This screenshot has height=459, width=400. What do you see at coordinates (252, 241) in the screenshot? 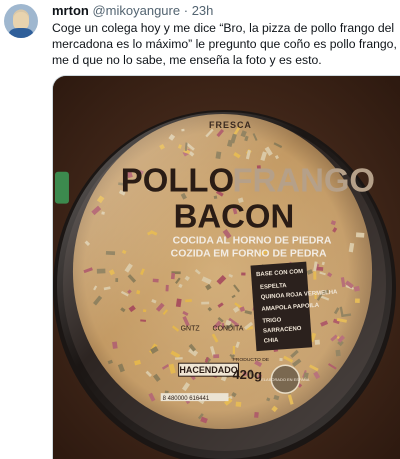
I see `label-sub-es: COCIDA AL HORNO DE PIEDRA` at bounding box center [252, 241].